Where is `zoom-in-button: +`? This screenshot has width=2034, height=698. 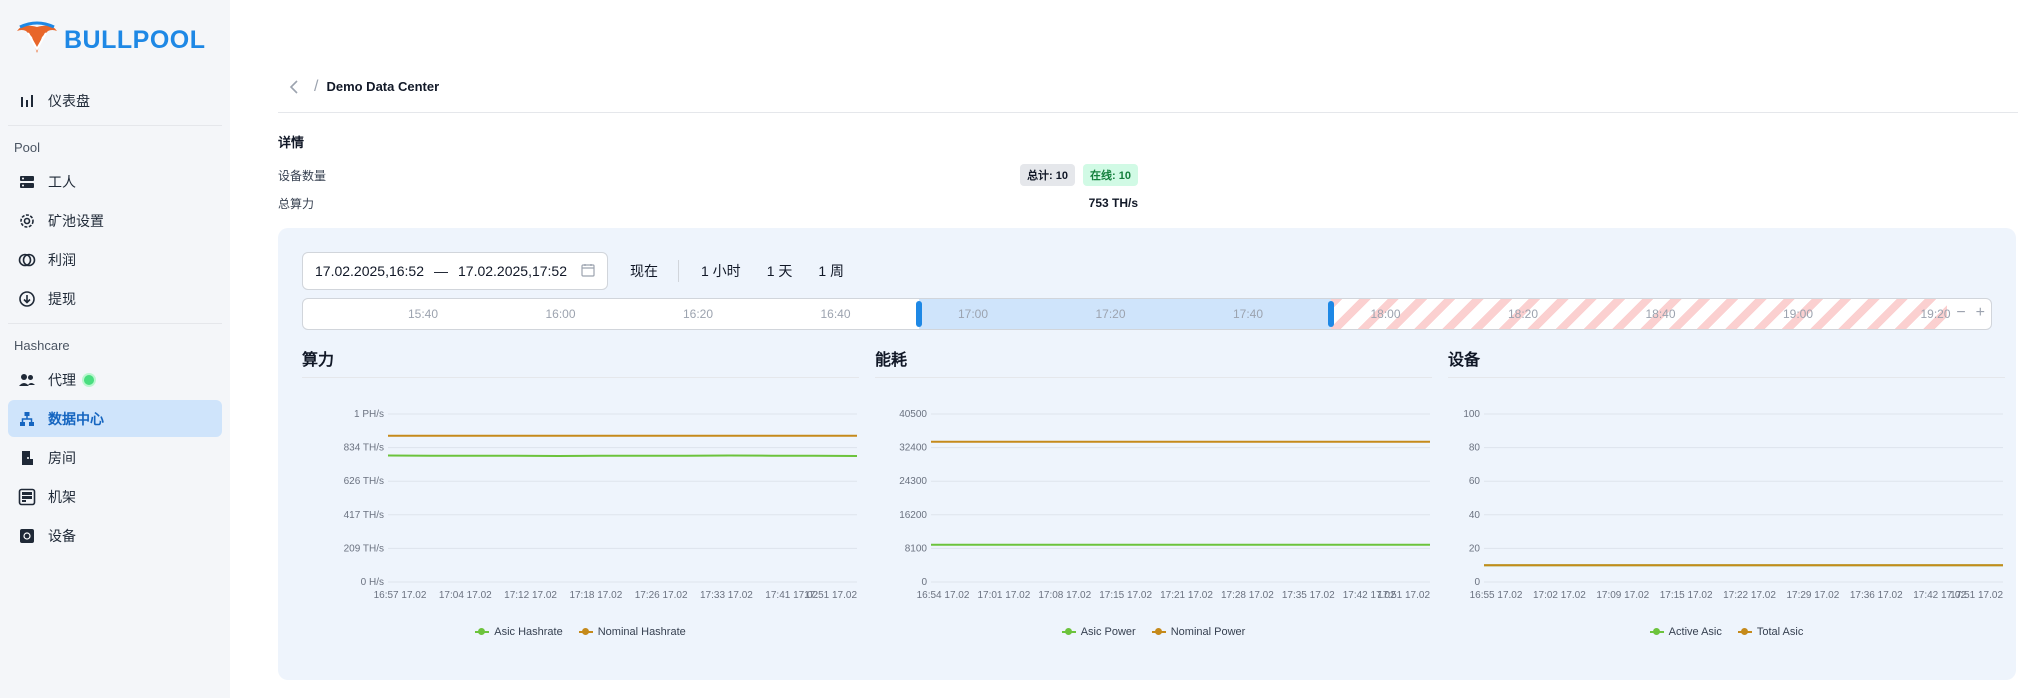
zoom-in-button: + is located at coordinates (1980, 313).